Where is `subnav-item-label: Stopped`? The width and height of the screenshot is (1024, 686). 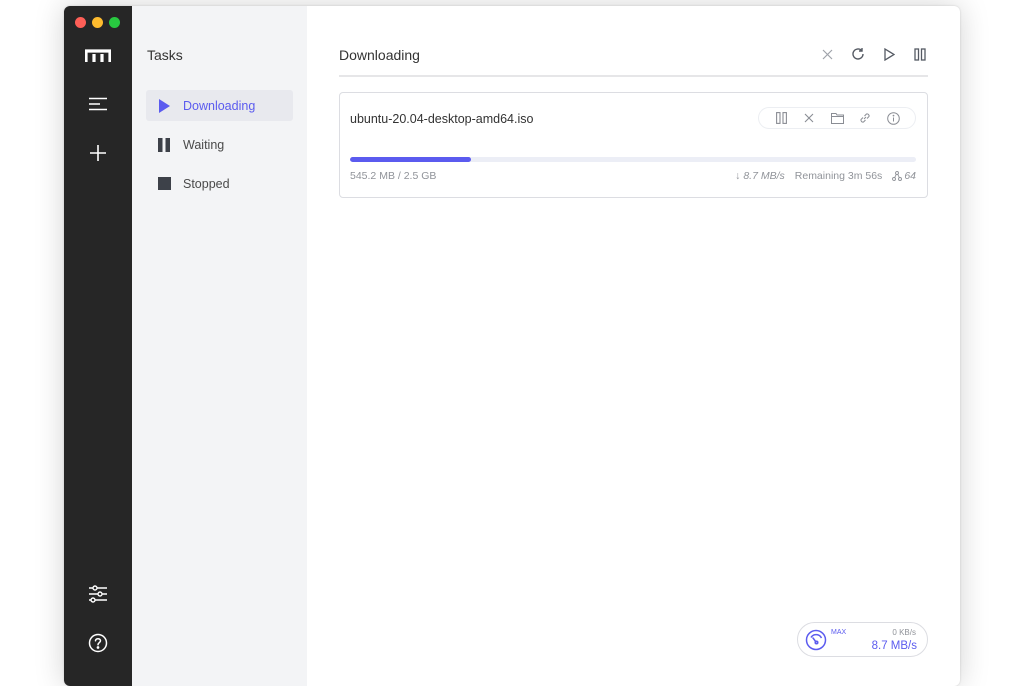 subnav-item-label: Stopped is located at coordinates (206, 183).